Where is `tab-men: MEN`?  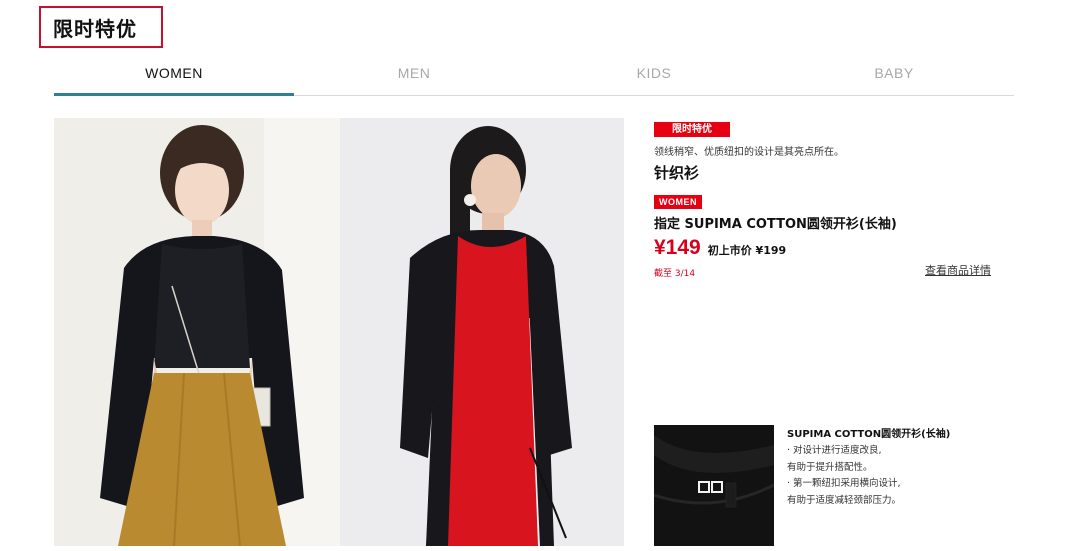 tab-men: MEN is located at coordinates (414, 72).